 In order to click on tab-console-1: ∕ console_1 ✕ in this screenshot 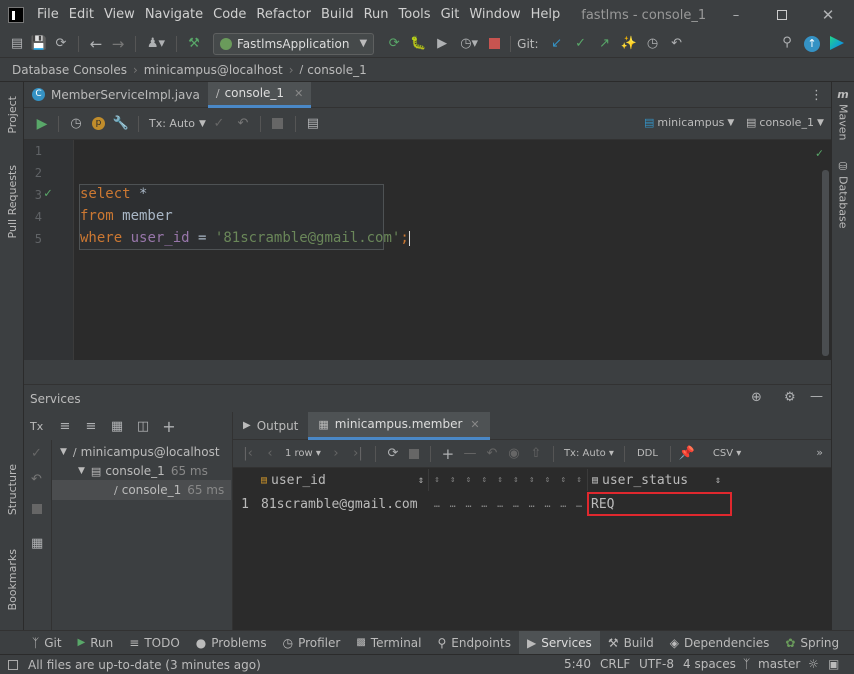, I will do `click(259, 94)`.